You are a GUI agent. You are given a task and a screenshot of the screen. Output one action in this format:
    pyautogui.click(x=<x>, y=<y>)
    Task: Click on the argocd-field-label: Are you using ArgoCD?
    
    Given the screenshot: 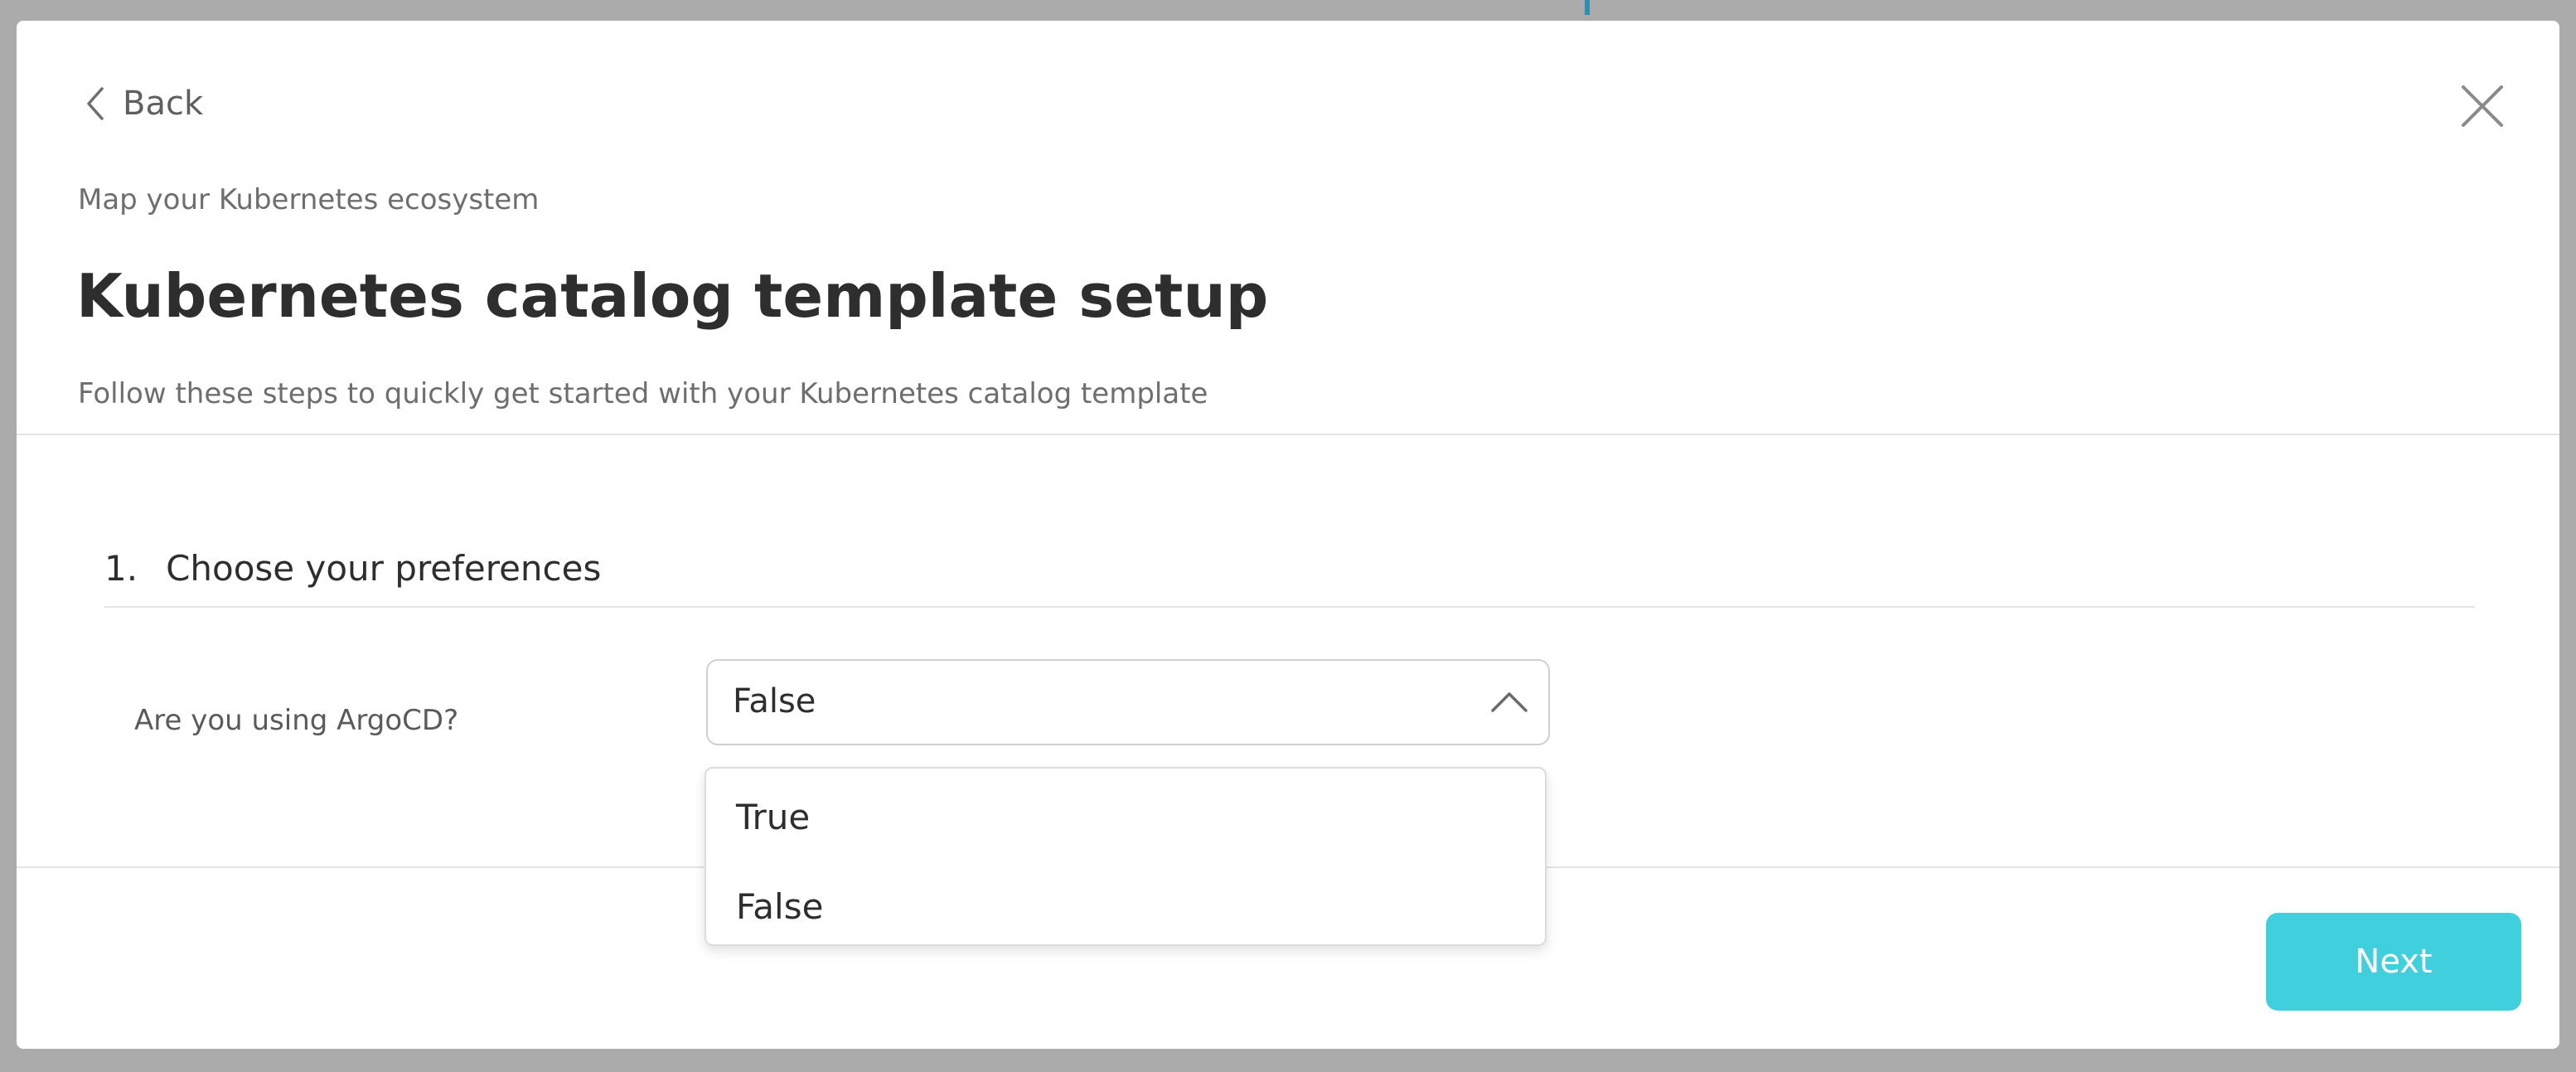 What is the action you would take?
    pyautogui.click(x=296, y=721)
    